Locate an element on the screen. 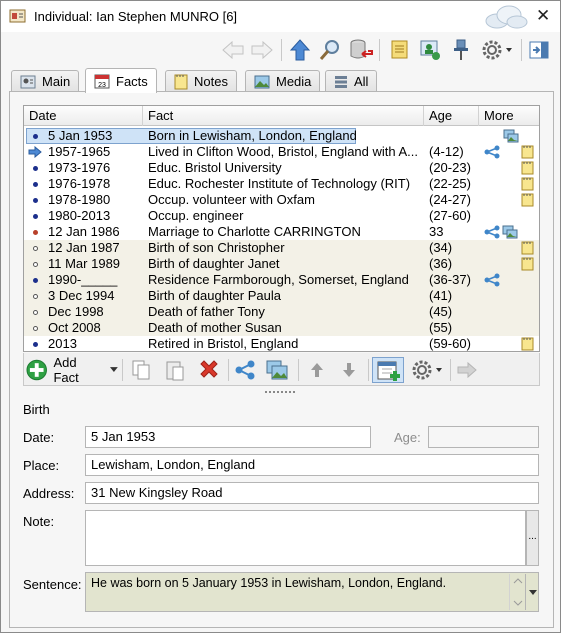 This screenshot has width=561, height=633. sentence-scrollbar is located at coordinates (517, 592).